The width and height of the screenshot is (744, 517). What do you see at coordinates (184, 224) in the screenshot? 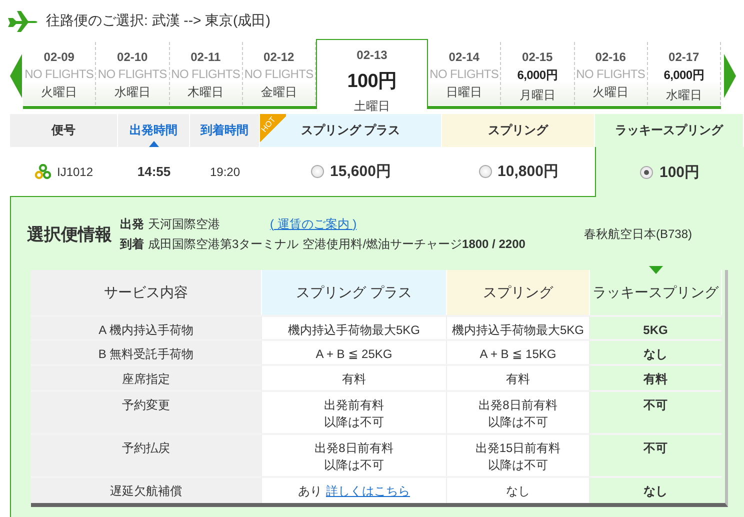
I see `departure-airport: 天河国際空港` at bounding box center [184, 224].